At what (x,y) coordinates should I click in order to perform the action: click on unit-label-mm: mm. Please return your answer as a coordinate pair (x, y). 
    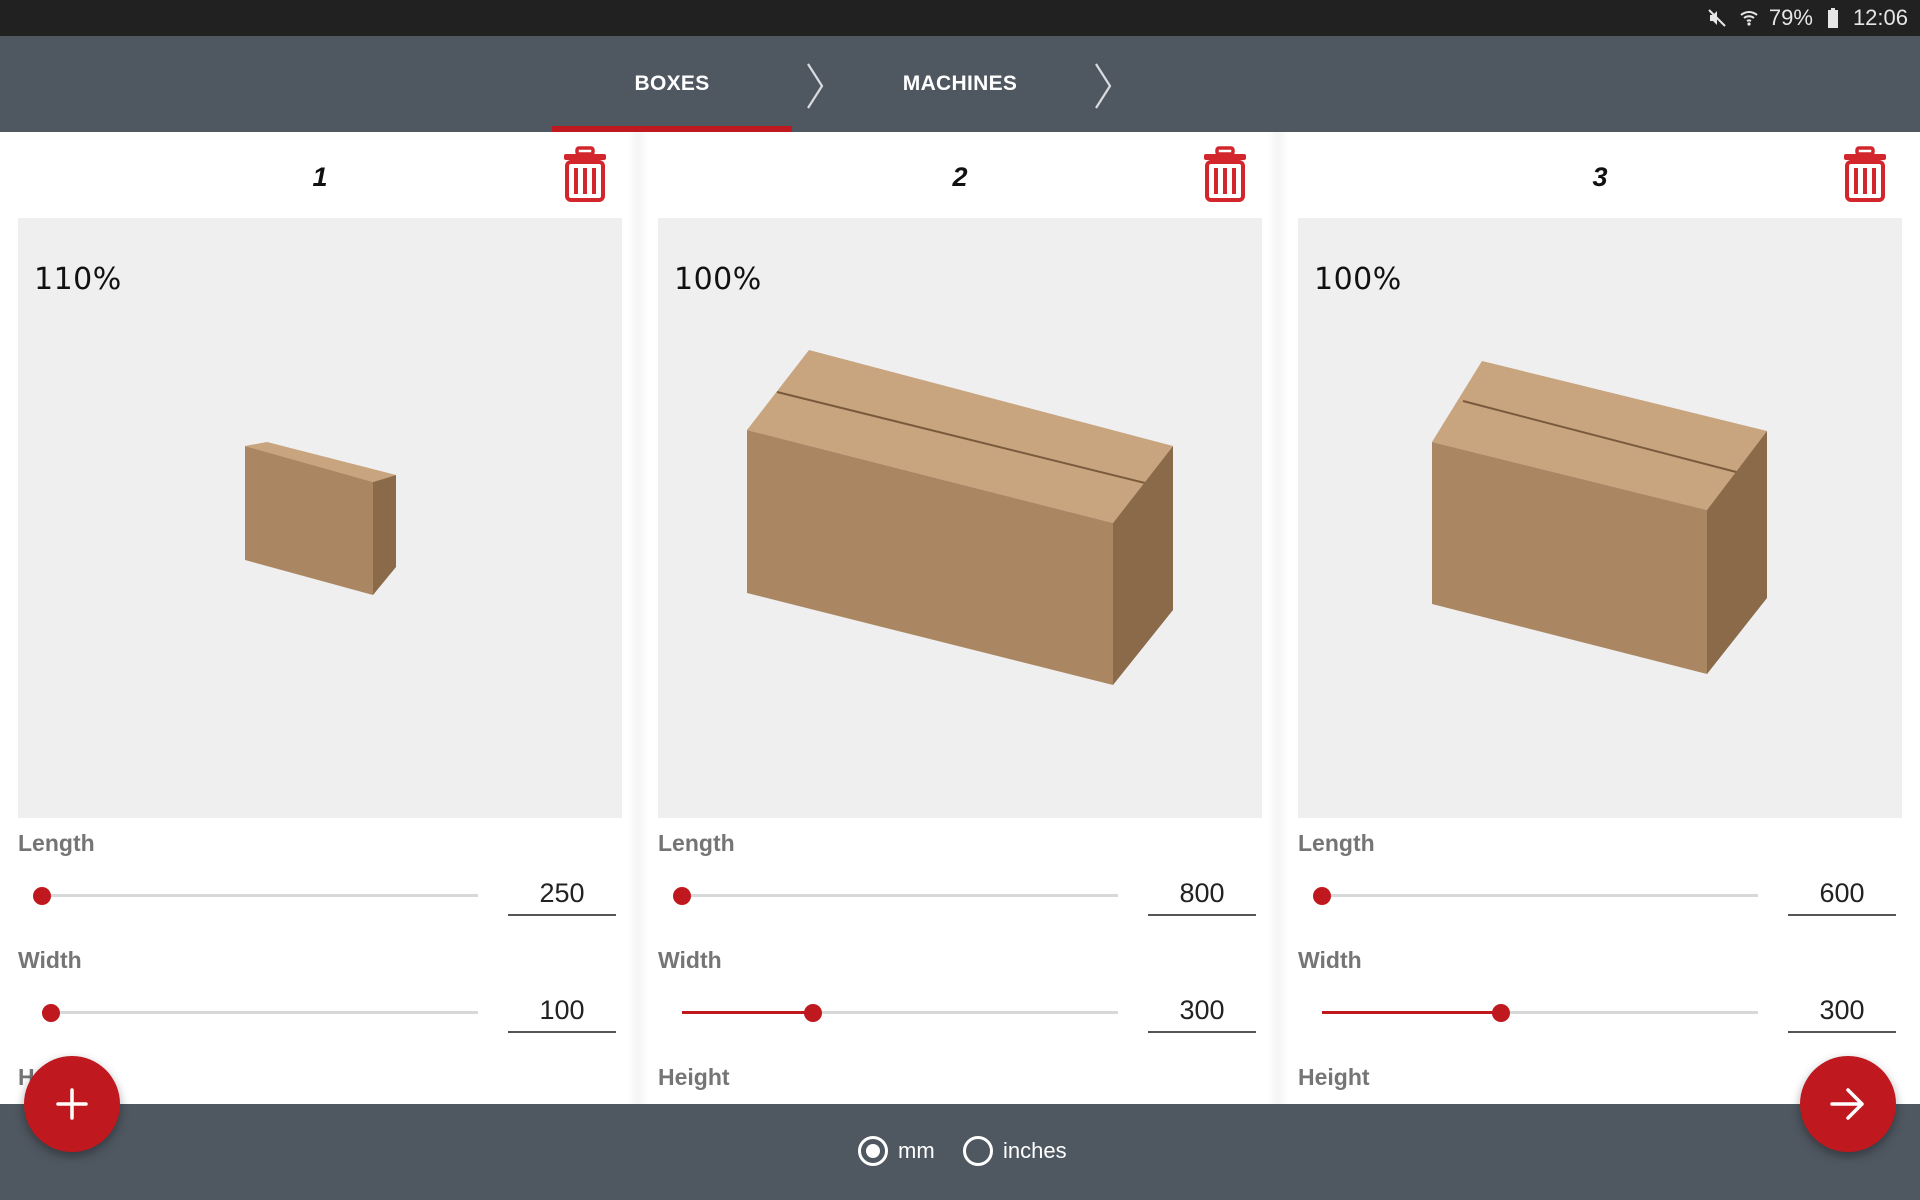
    Looking at the image, I should click on (916, 1150).